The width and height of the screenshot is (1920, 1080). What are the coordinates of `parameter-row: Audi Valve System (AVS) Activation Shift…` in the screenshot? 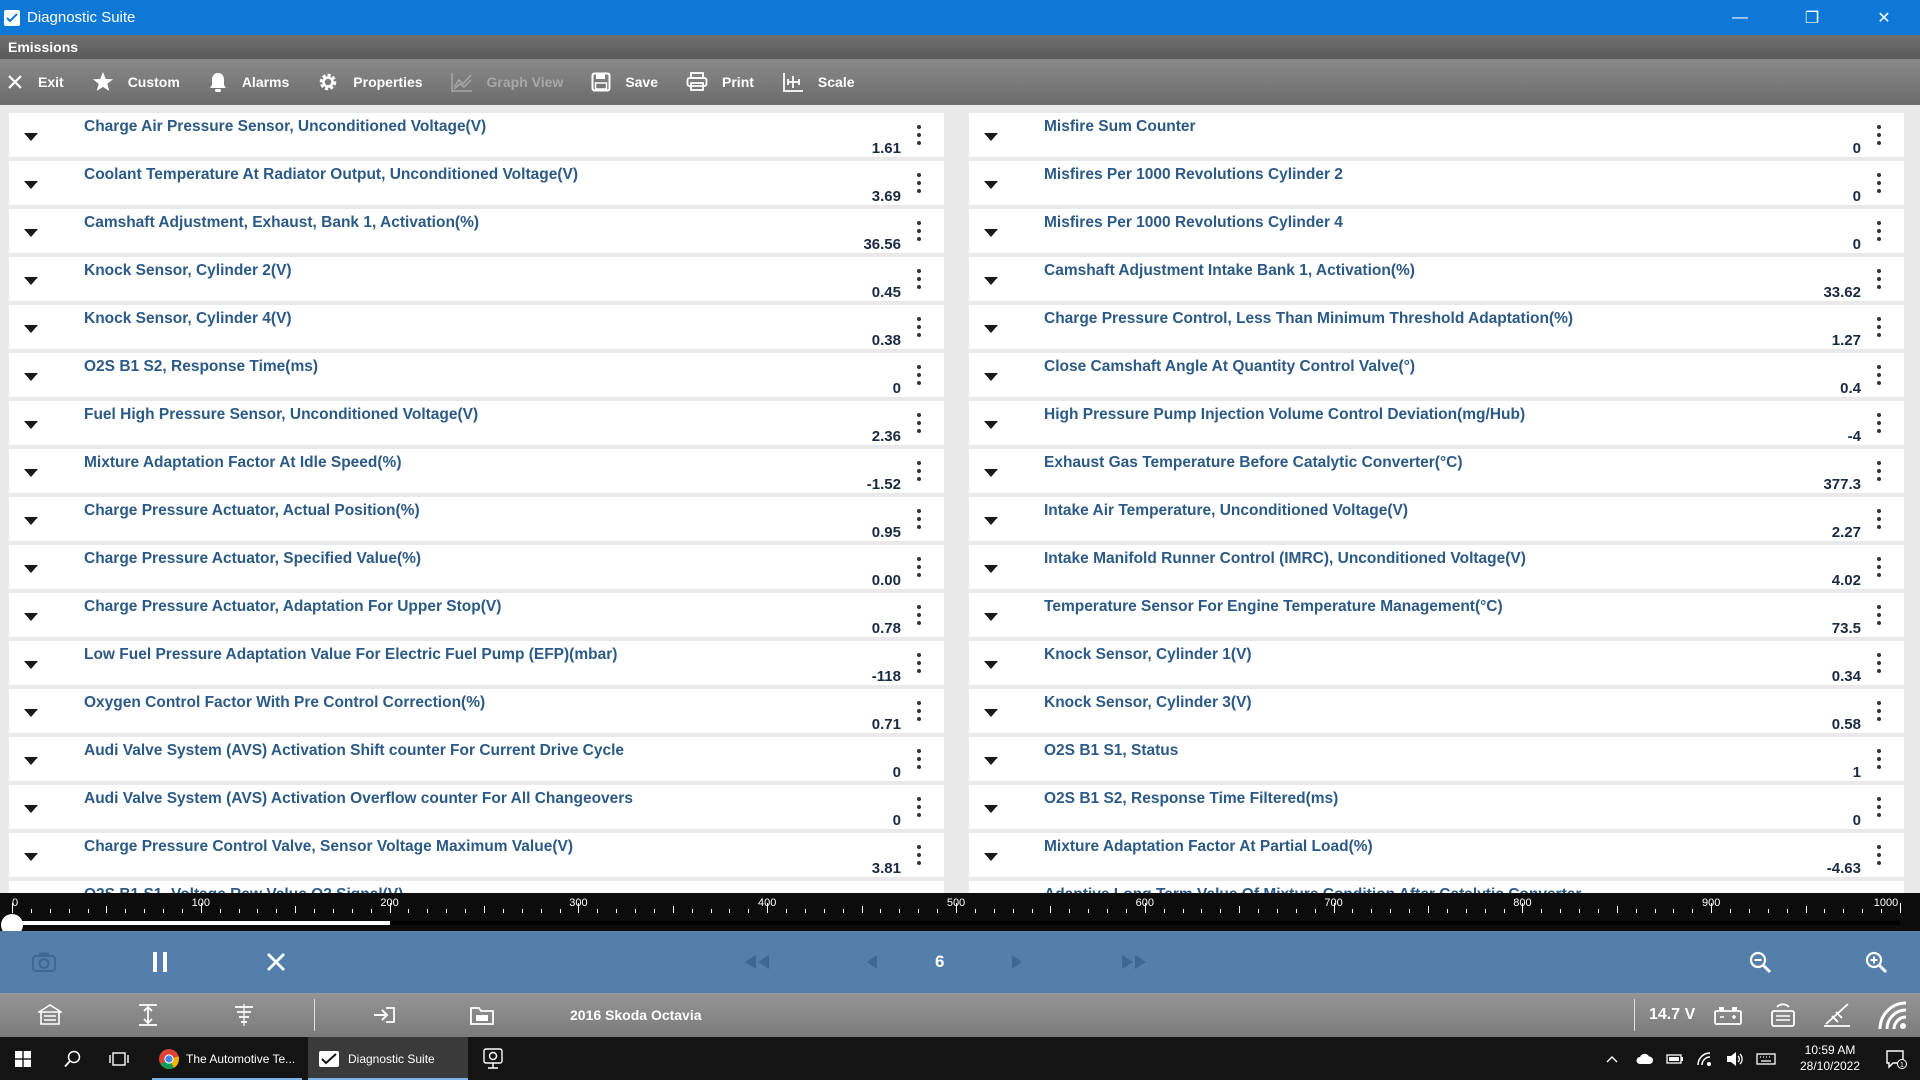 It's located at (476, 759).